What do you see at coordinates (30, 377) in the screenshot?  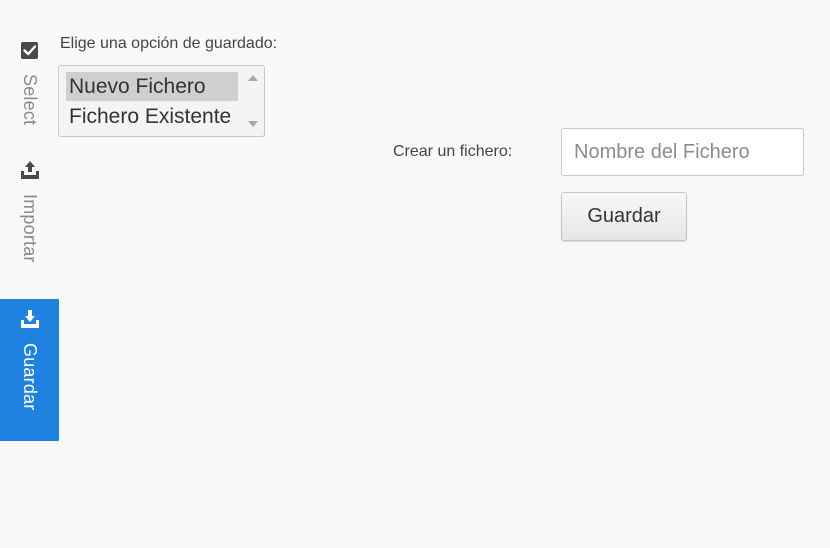 I see `tab-guardar-label: Guardar` at bounding box center [30, 377].